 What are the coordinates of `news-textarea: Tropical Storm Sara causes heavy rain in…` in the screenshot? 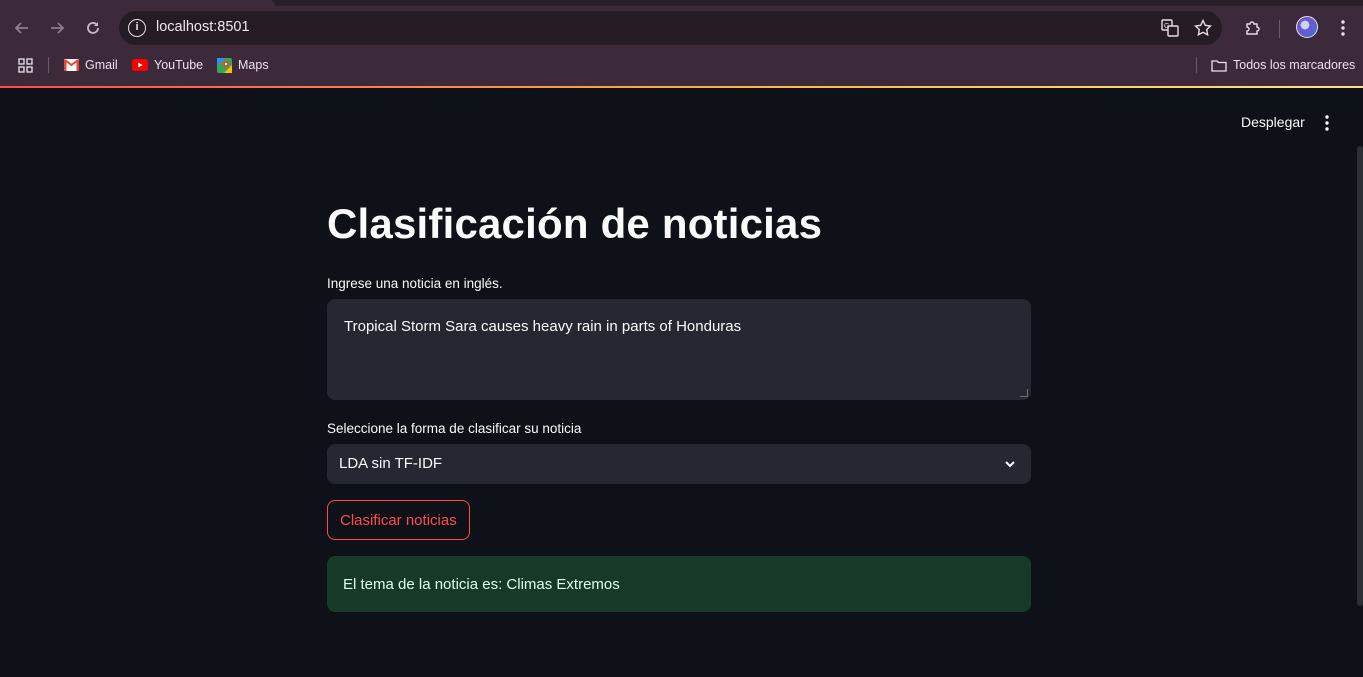 It's located at (679, 349).